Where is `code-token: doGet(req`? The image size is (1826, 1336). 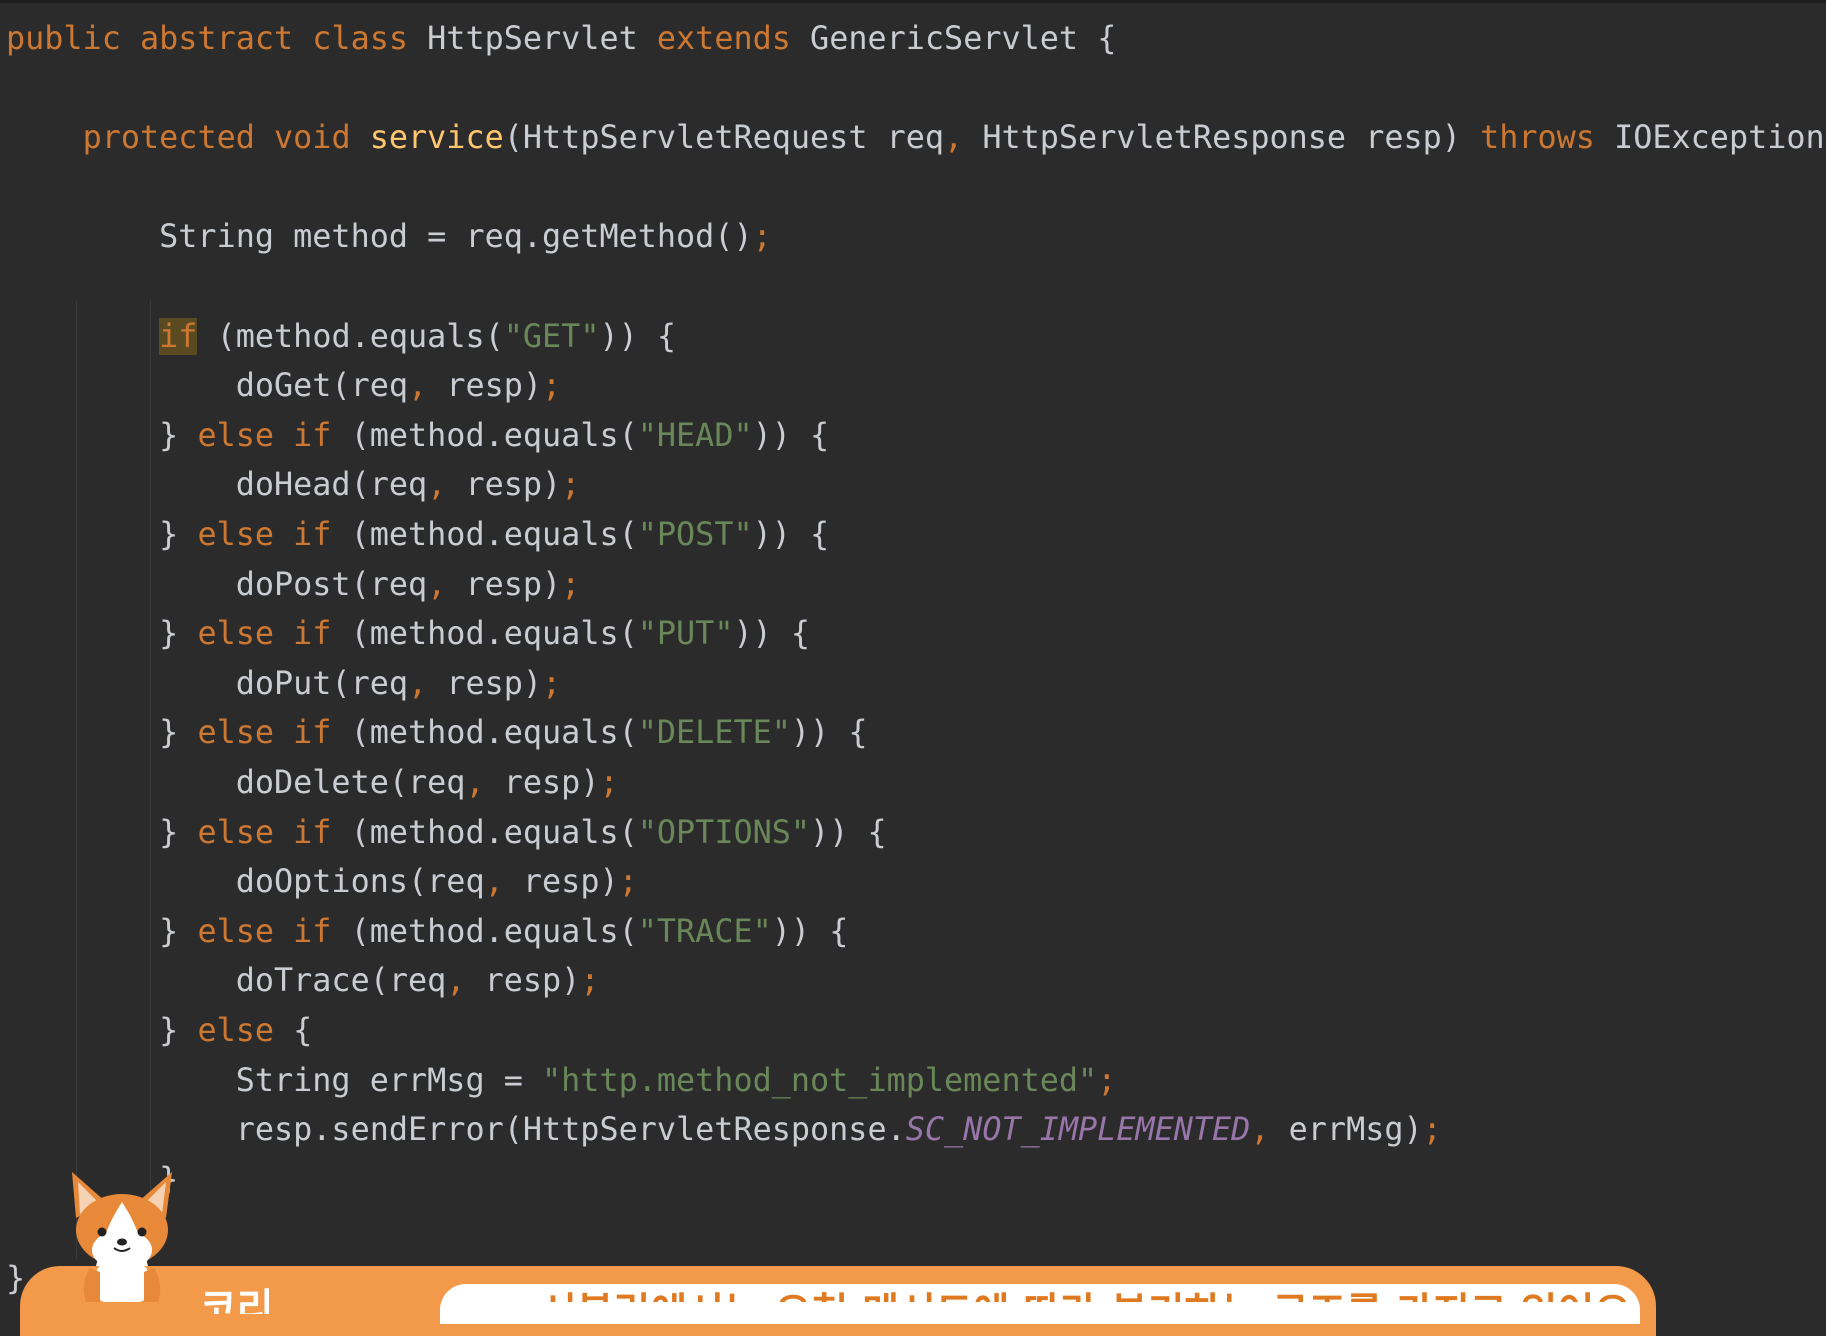 code-token: doGet(req is located at coordinates (207, 386).